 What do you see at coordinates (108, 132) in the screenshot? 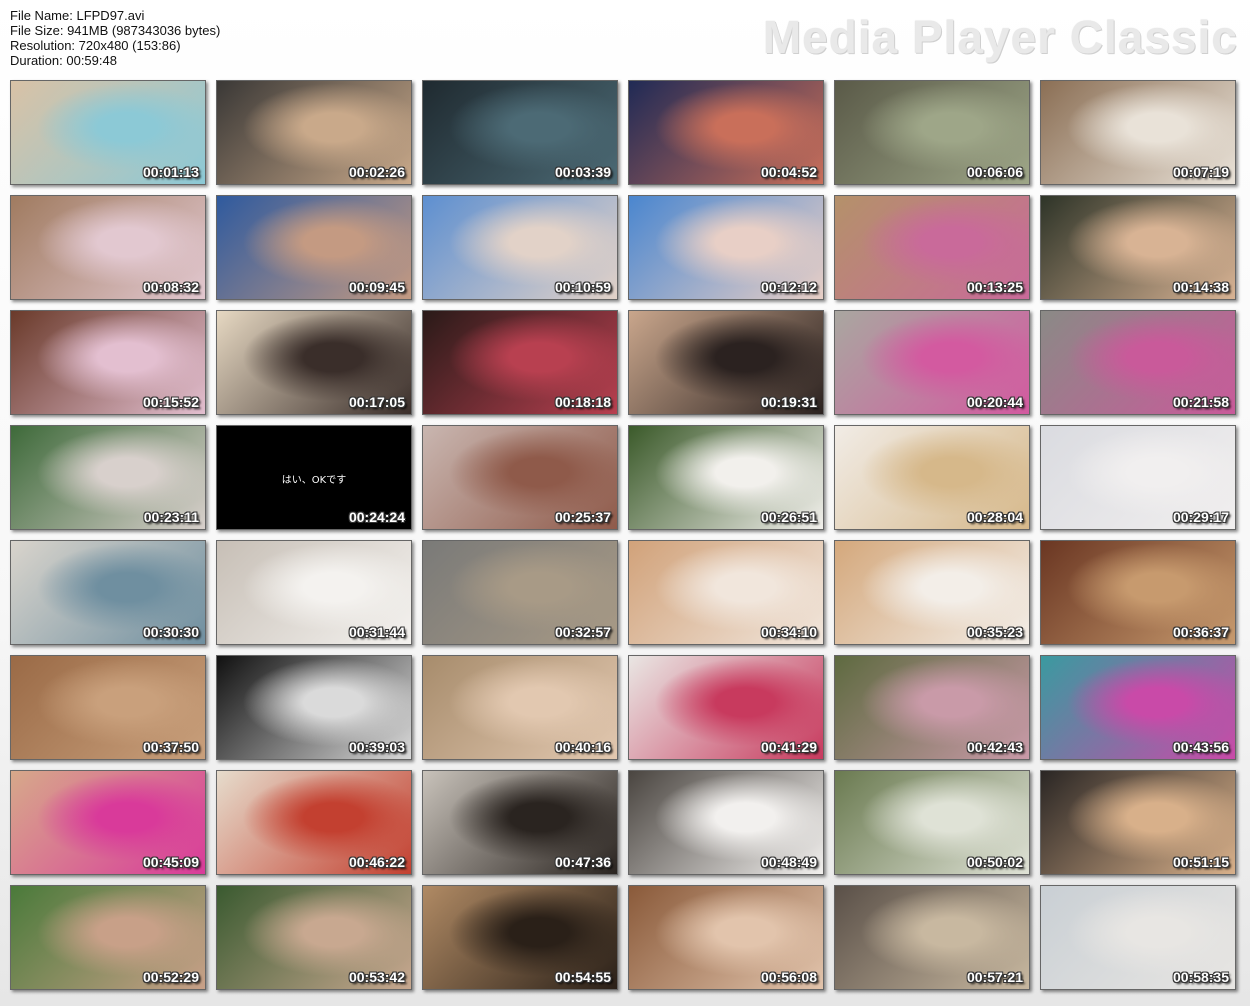
I see `video-thumbnail: 00:01:13` at bounding box center [108, 132].